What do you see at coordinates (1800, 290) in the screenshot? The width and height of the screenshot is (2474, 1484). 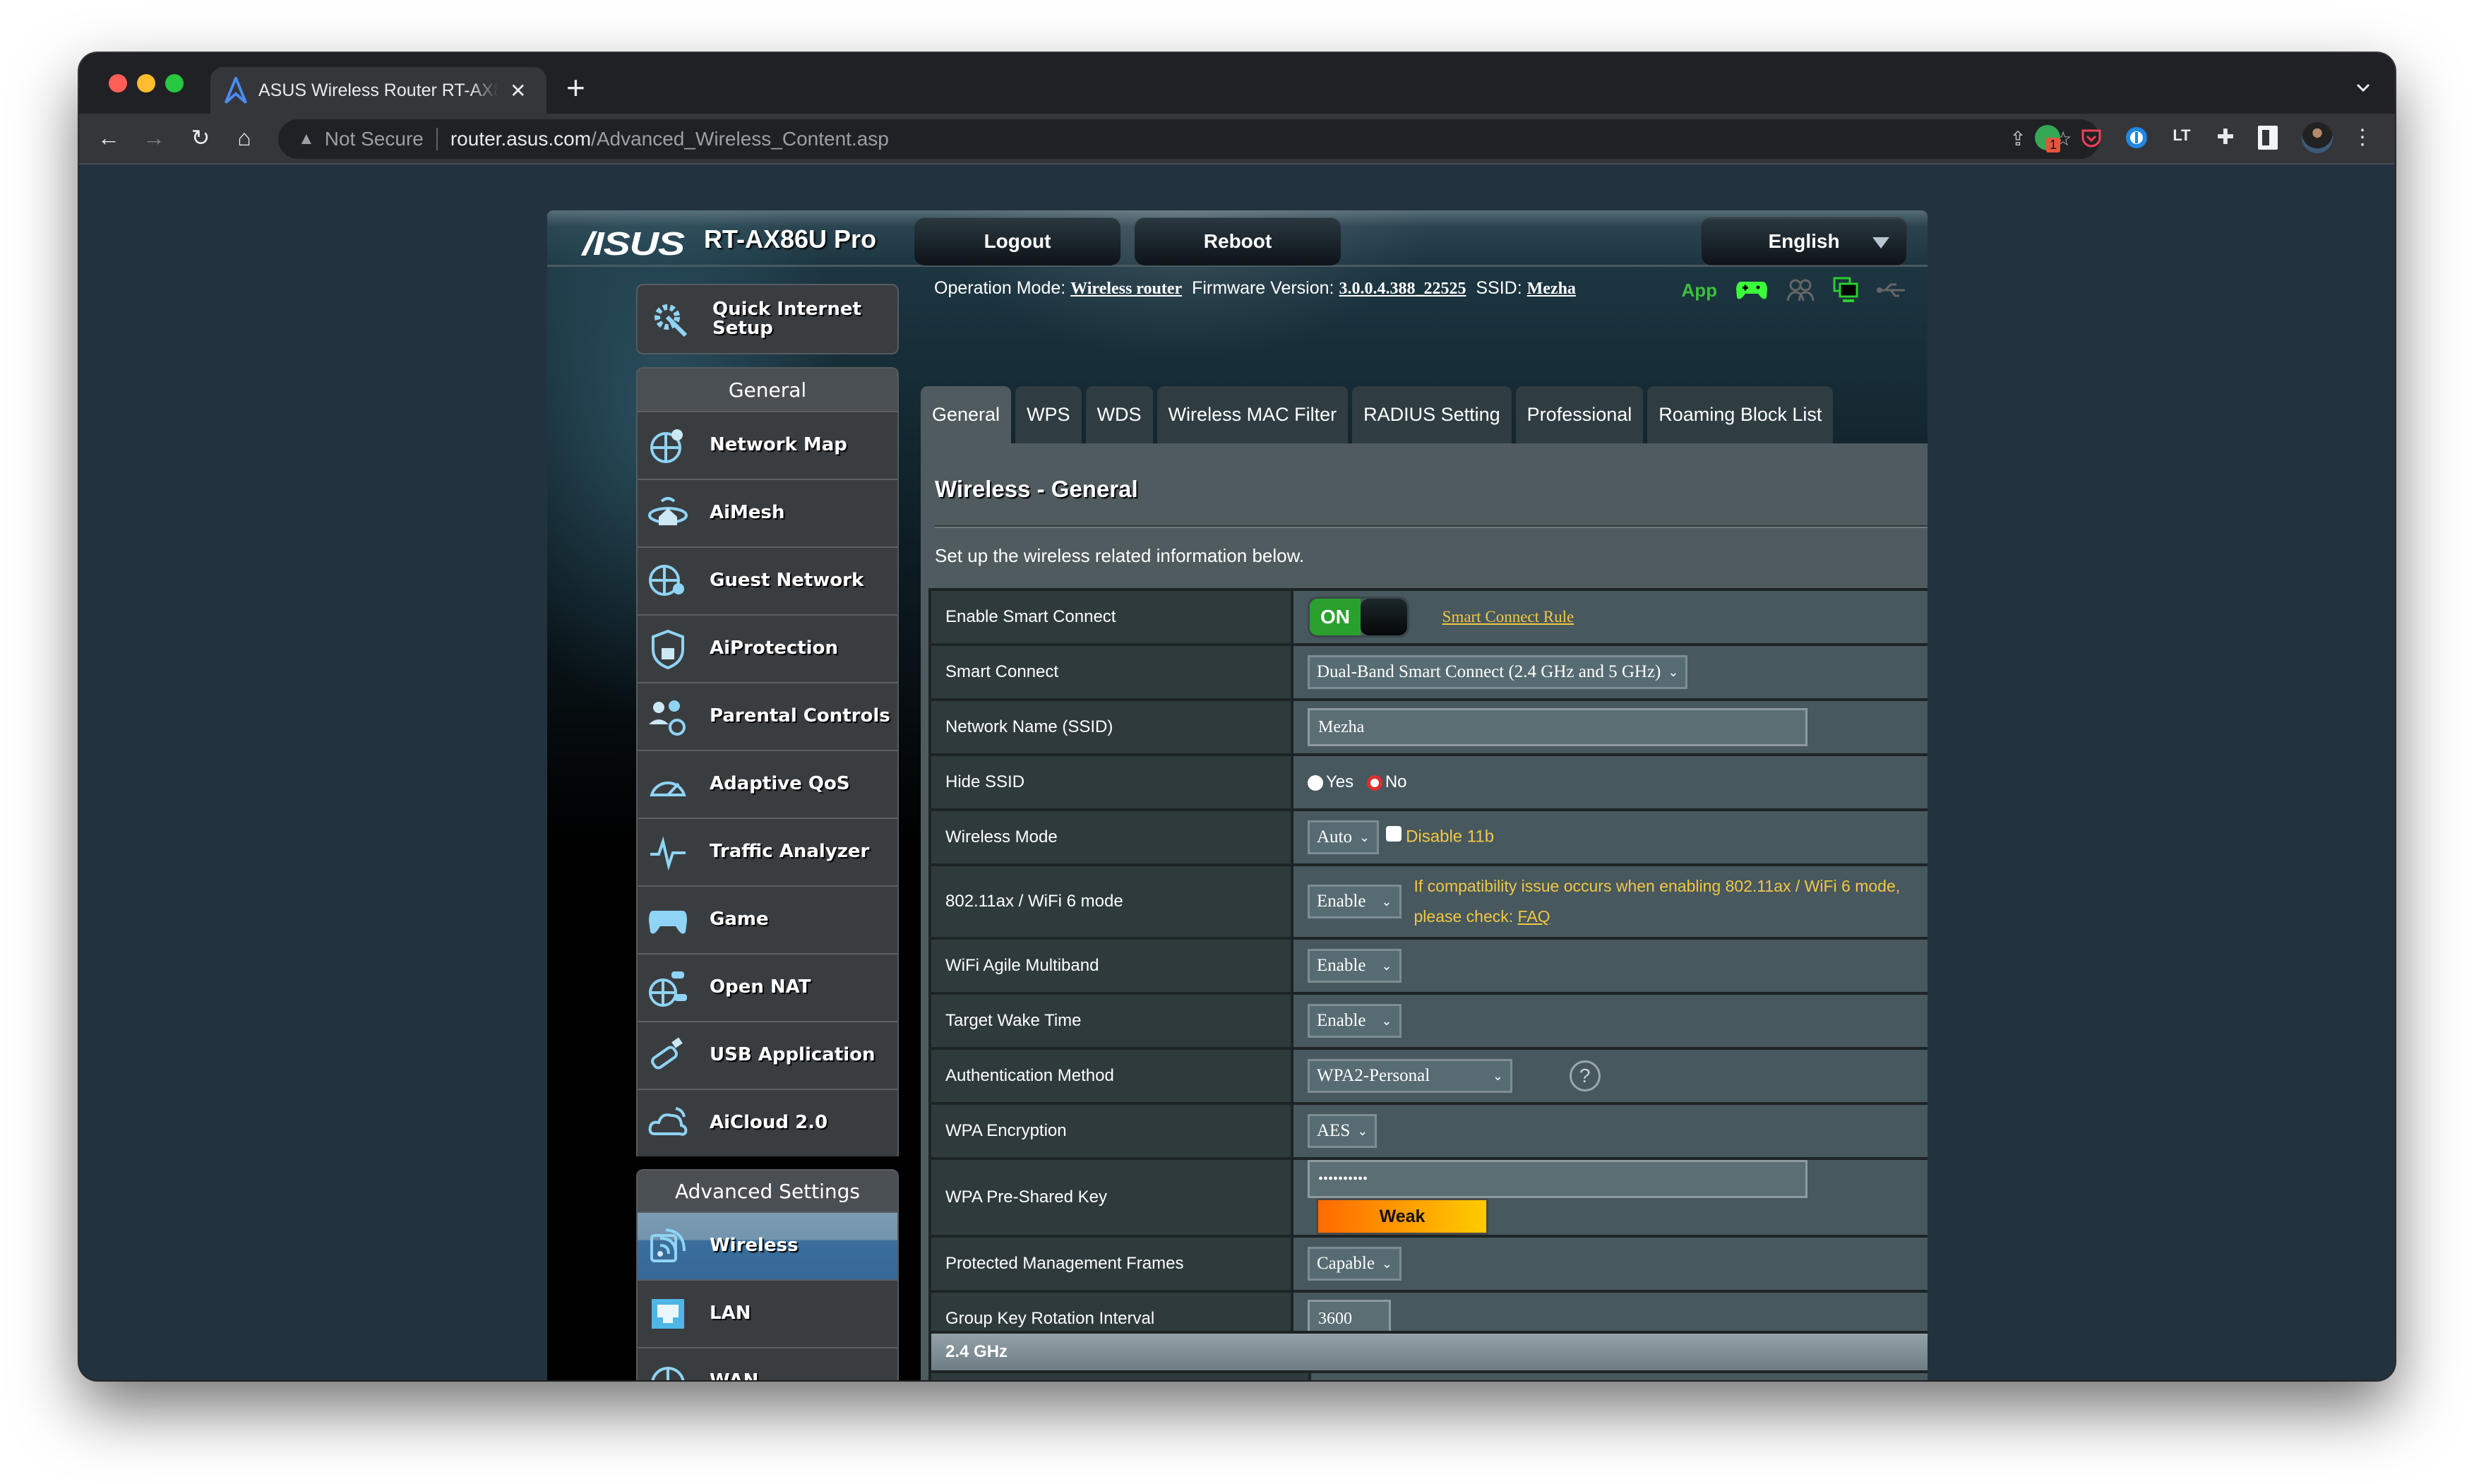 I see `users-status-icon` at bounding box center [1800, 290].